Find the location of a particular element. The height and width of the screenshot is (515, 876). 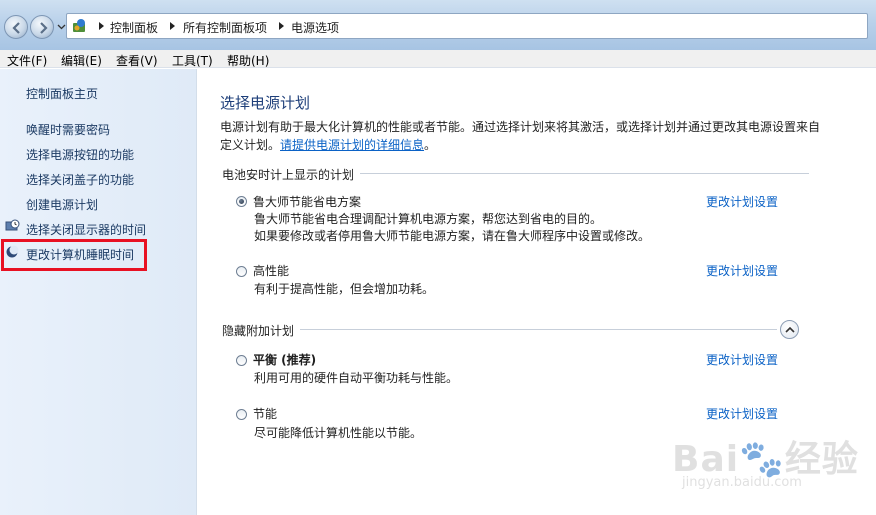

collapse-button is located at coordinates (789, 329).